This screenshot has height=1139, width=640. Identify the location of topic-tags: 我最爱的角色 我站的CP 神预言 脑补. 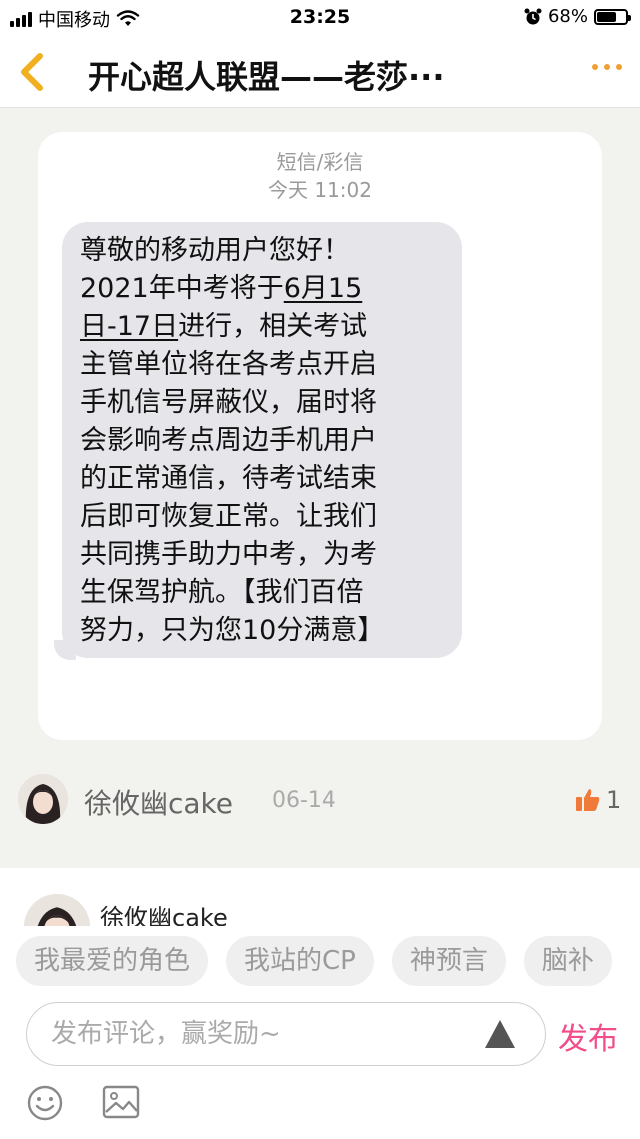
(328, 962).